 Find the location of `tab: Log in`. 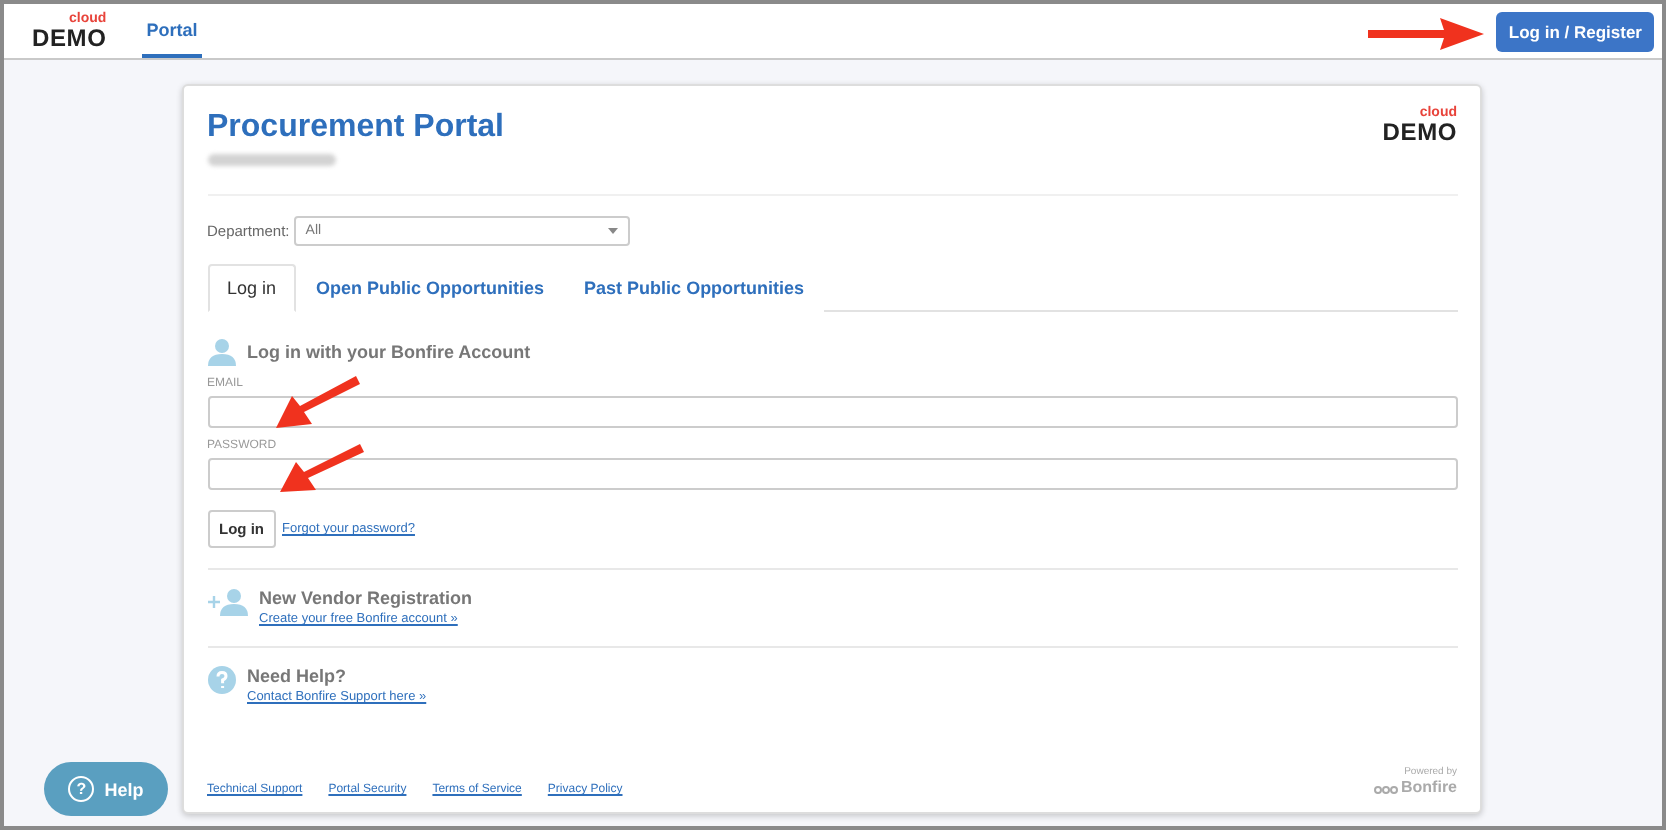

tab: Log in is located at coordinates (252, 288).